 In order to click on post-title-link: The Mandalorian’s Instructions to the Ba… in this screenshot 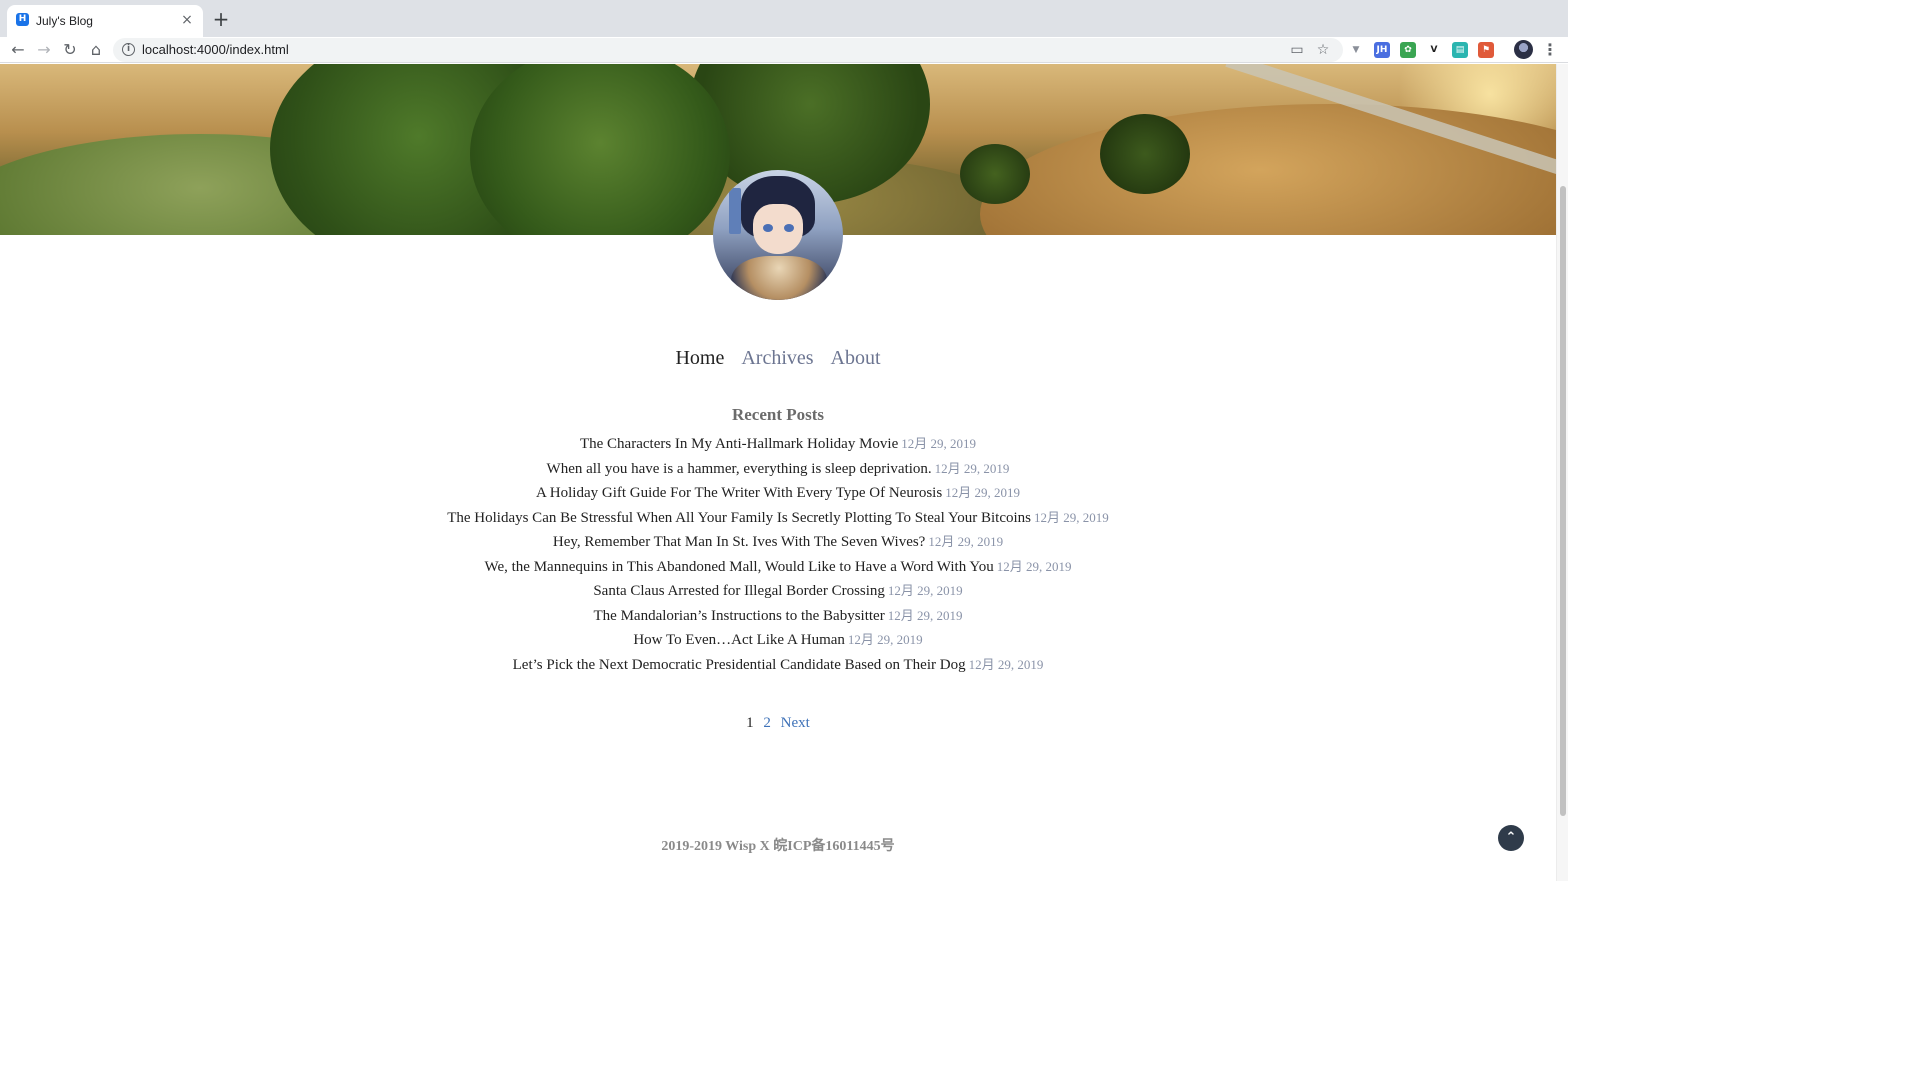, I will do `click(739, 616)`.